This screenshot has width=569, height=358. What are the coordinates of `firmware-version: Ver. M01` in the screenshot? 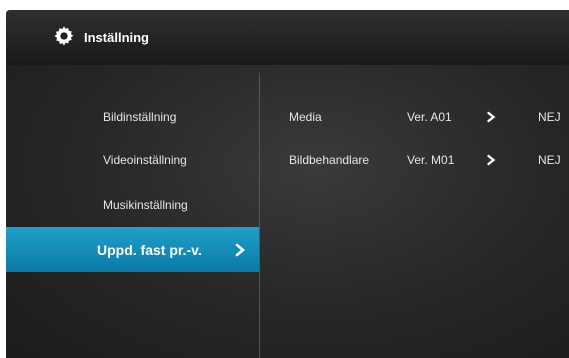 It's located at (431, 160).